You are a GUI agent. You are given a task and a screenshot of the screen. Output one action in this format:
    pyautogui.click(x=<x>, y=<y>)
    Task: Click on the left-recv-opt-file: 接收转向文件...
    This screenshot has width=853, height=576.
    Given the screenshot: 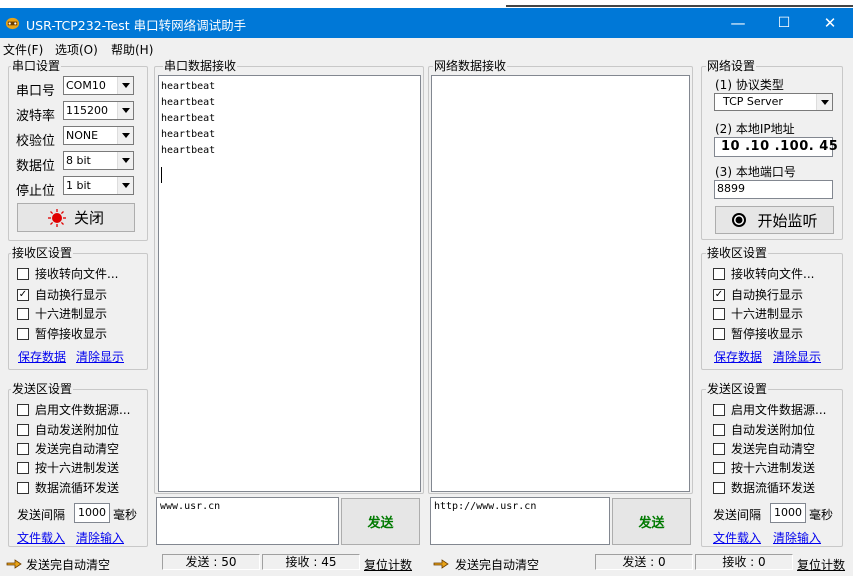 What is the action you would take?
    pyautogui.click(x=67, y=274)
    